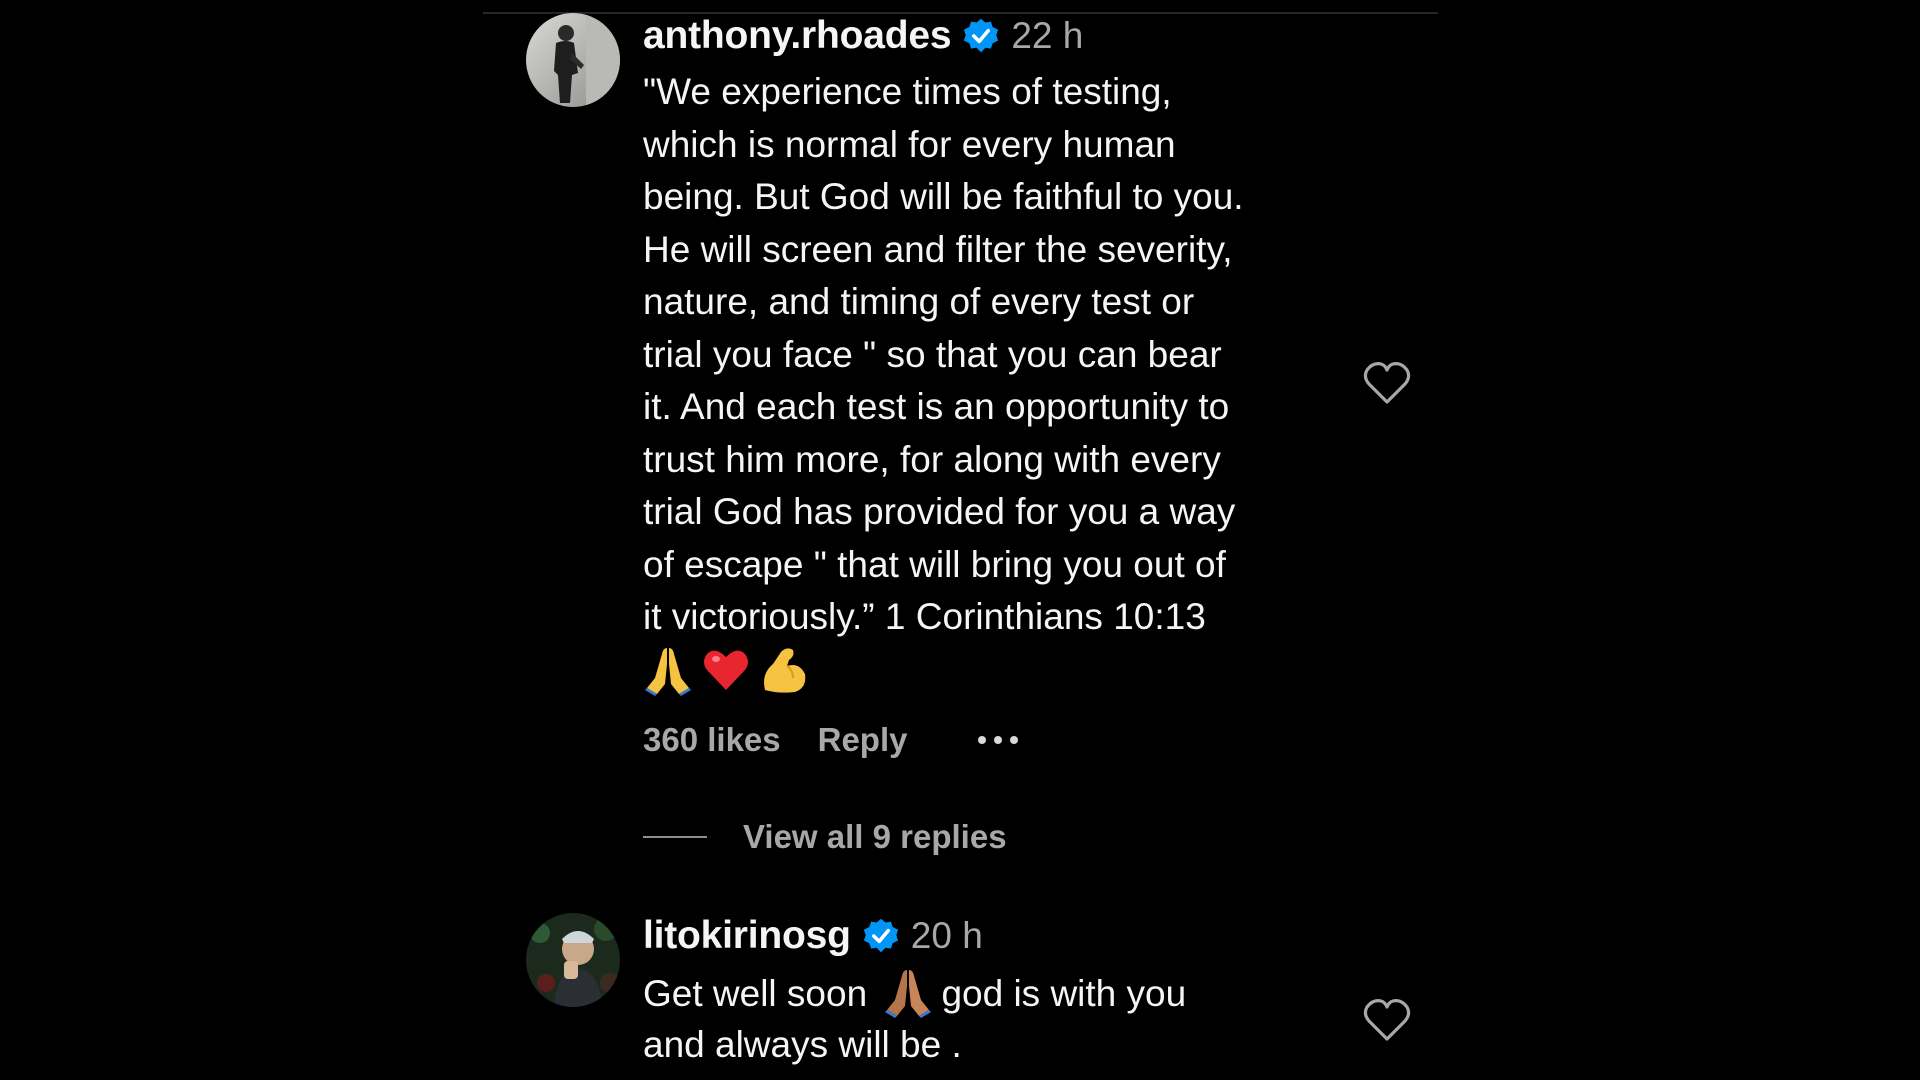 The width and height of the screenshot is (1920, 1080). What do you see at coordinates (934, 564) in the screenshot?
I see `comment-text-line: of escape " that will bring you out of` at bounding box center [934, 564].